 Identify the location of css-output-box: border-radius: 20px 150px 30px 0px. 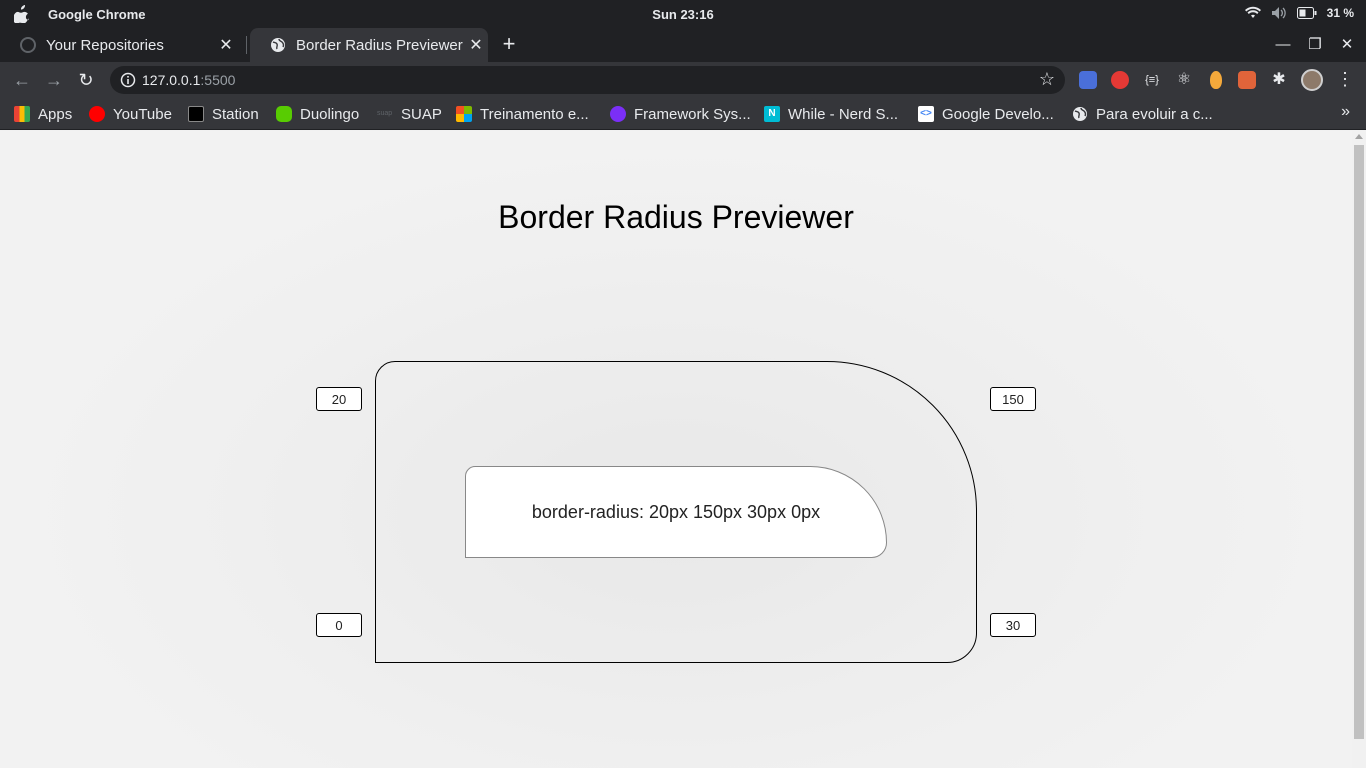
(676, 512).